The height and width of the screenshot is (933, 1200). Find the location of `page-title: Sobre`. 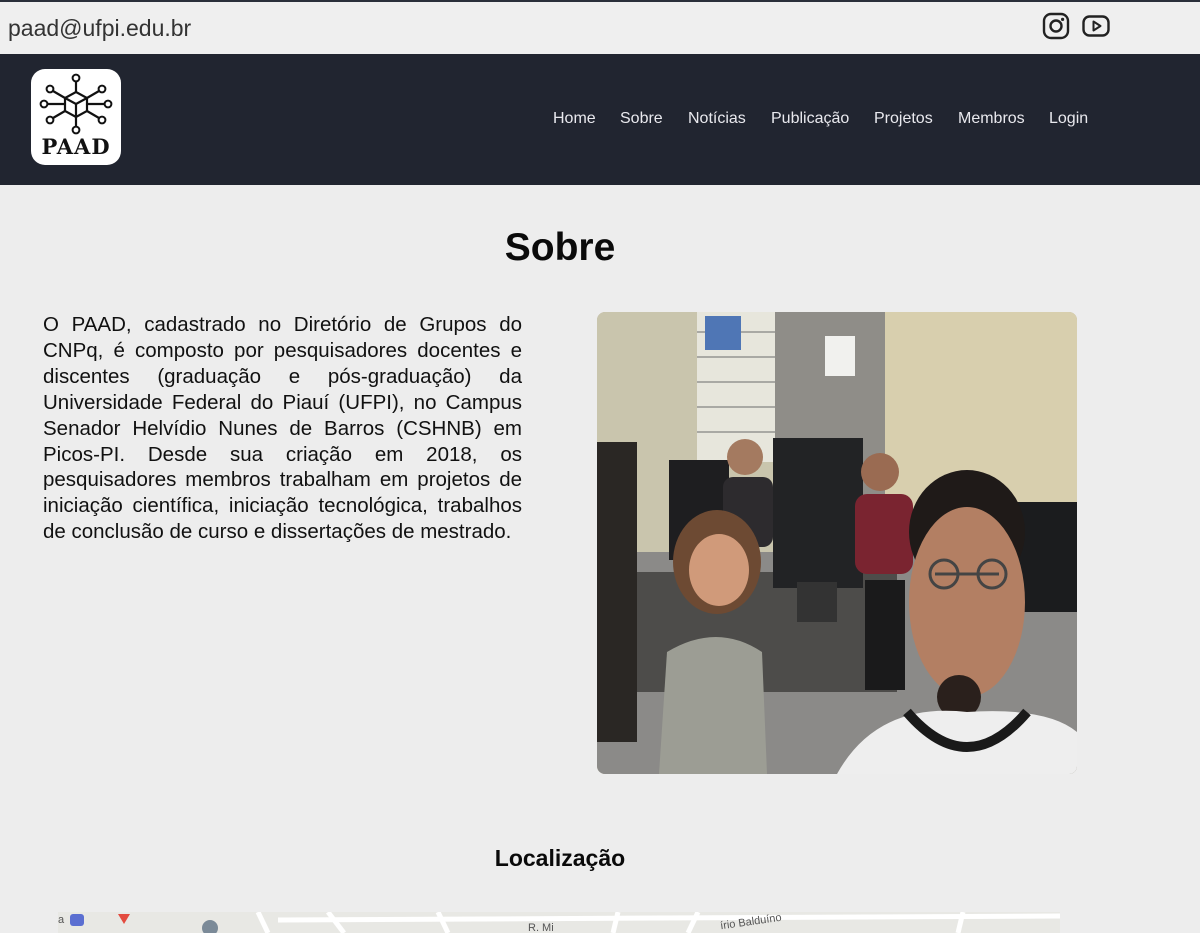

page-title: Sobre is located at coordinates (560, 247).